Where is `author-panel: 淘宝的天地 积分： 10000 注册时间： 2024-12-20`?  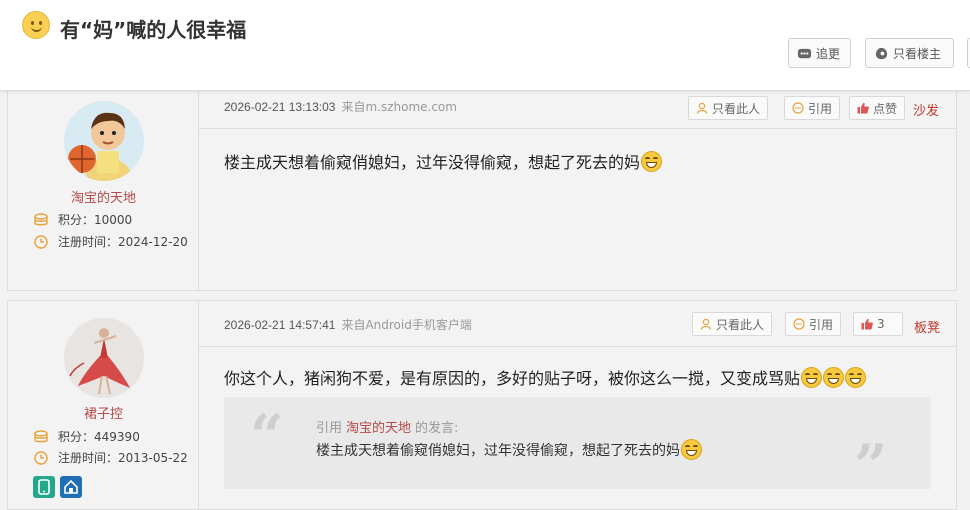
author-panel: 淘宝的天地 积分： 10000 注册时间： 2024-12-20 is located at coordinates (103, 188).